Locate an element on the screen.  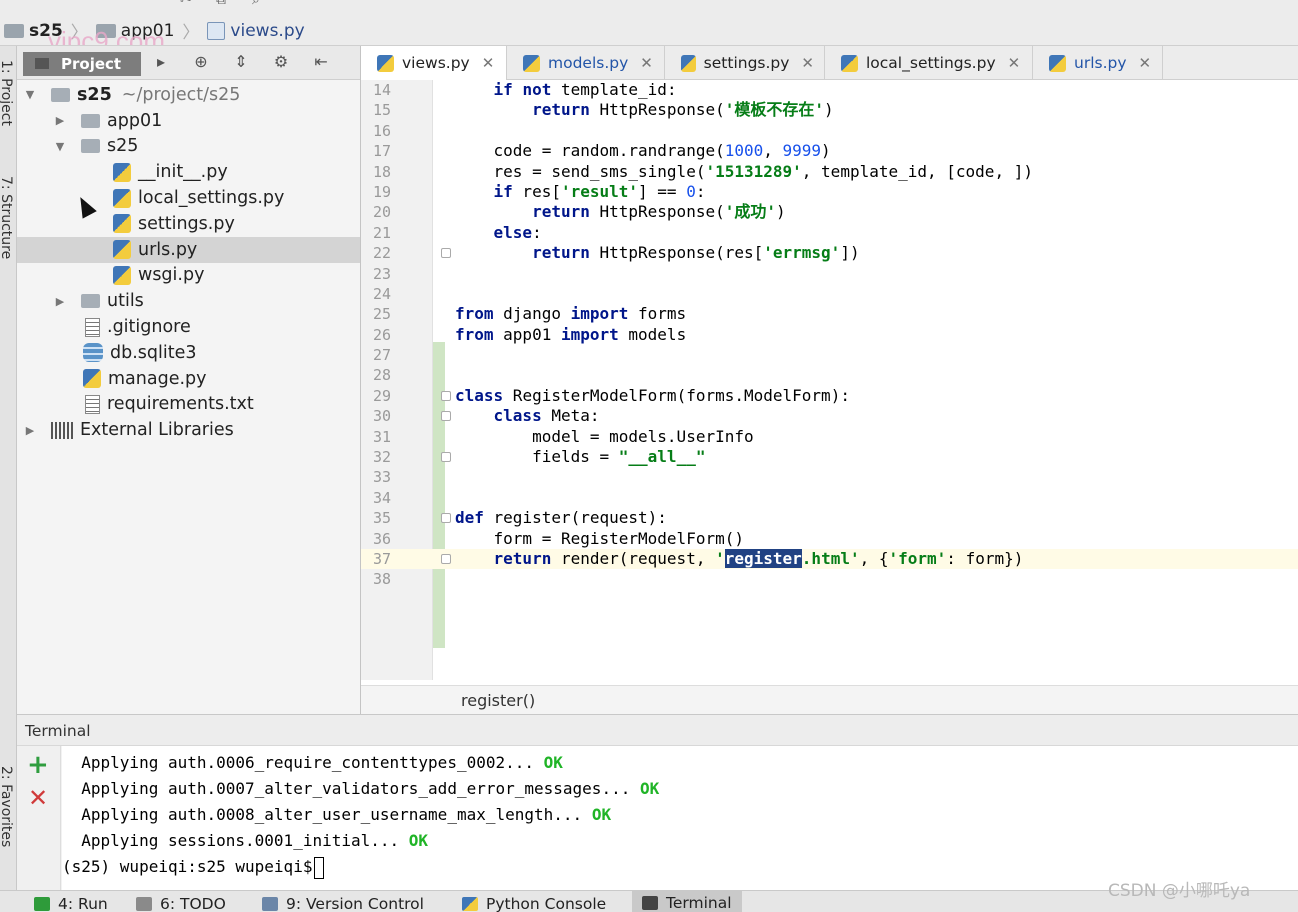
project-tool-tab: 1: Project is located at coordinates (7, 93).